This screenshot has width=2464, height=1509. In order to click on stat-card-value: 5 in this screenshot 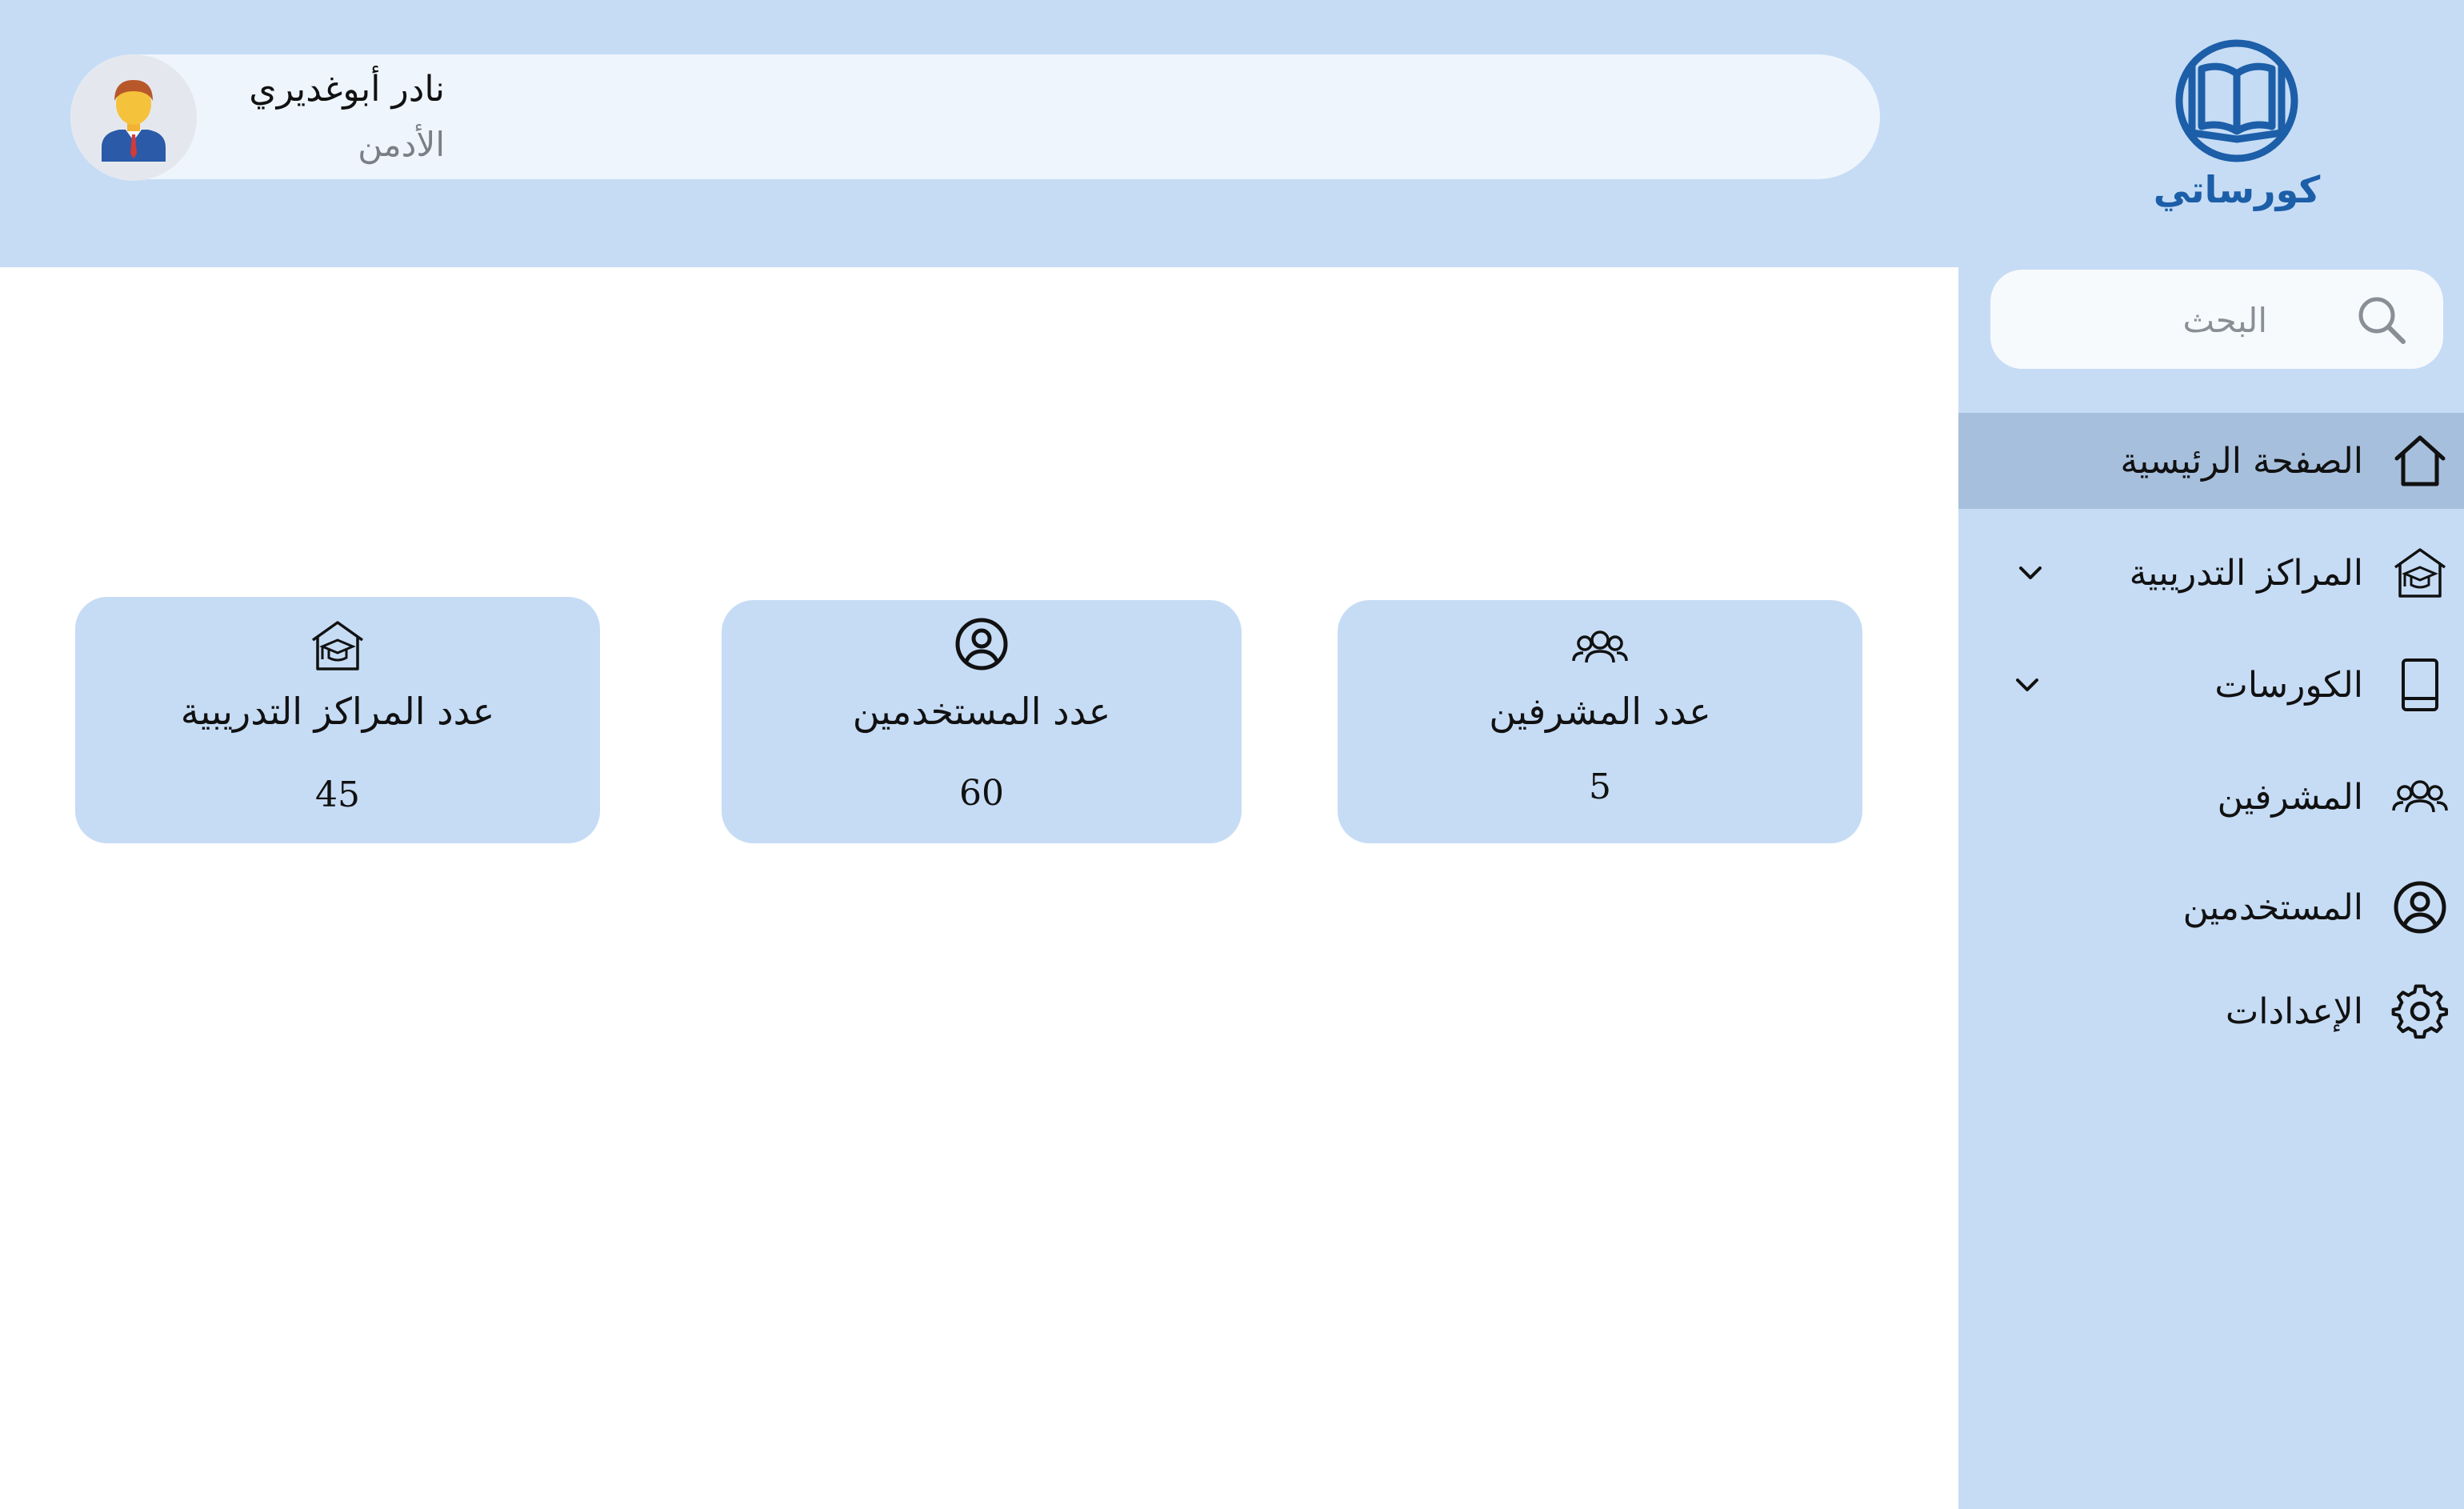, I will do `click(1600, 787)`.